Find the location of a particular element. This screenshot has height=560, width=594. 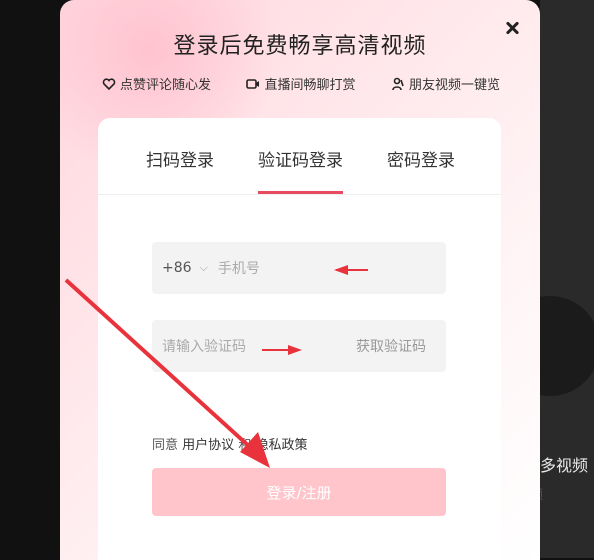

feature-label: 直播间畅聊打赏 is located at coordinates (310, 85).